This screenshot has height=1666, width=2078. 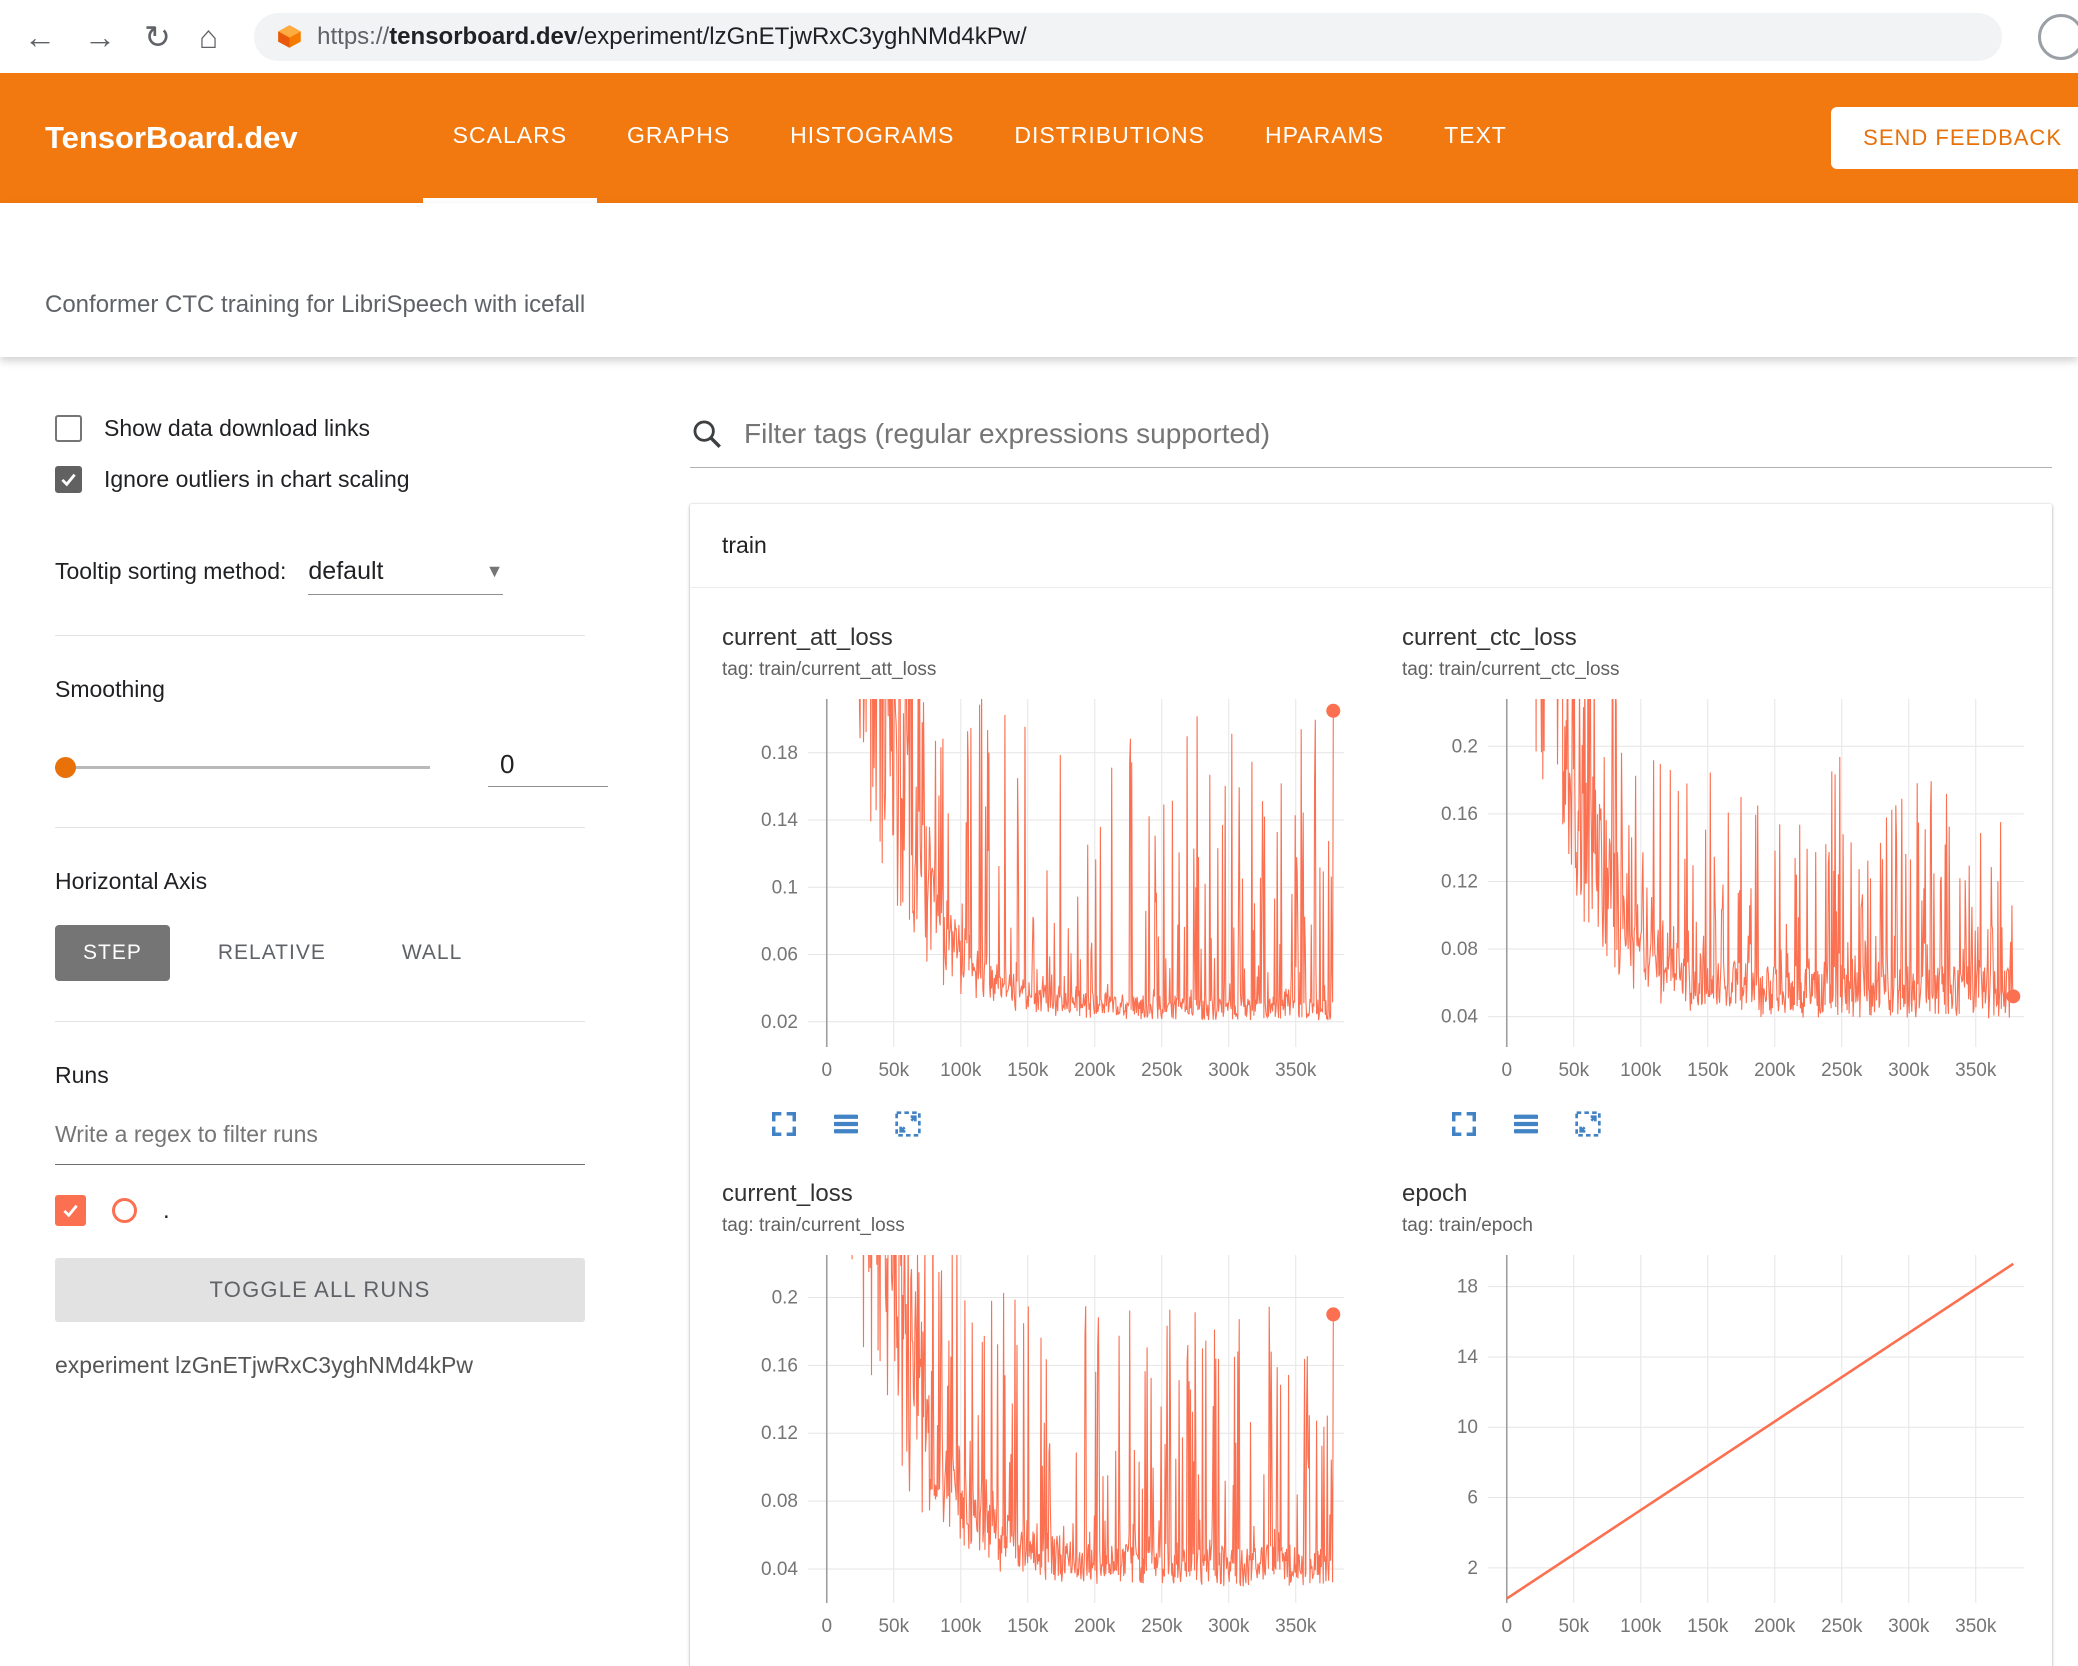 I want to click on svg-text: 0.16, so click(x=779, y=1365).